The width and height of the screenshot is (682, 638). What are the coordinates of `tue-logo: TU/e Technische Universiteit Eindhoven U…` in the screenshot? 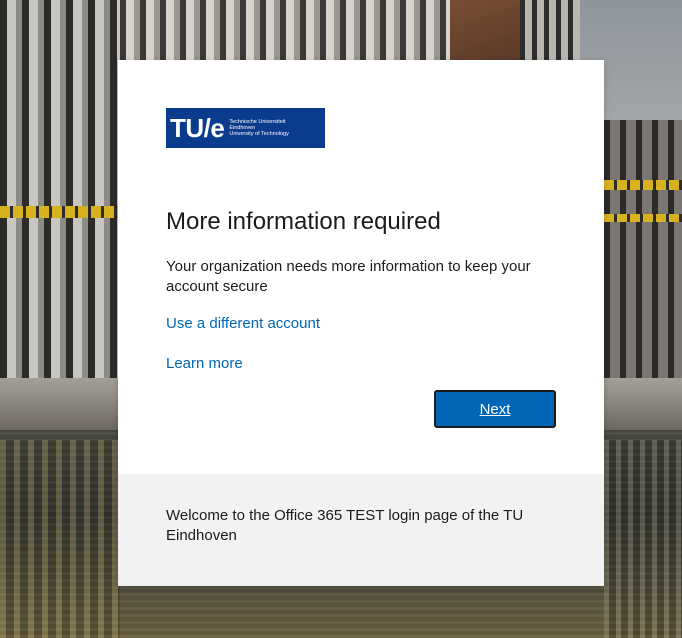 It's located at (245, 128).